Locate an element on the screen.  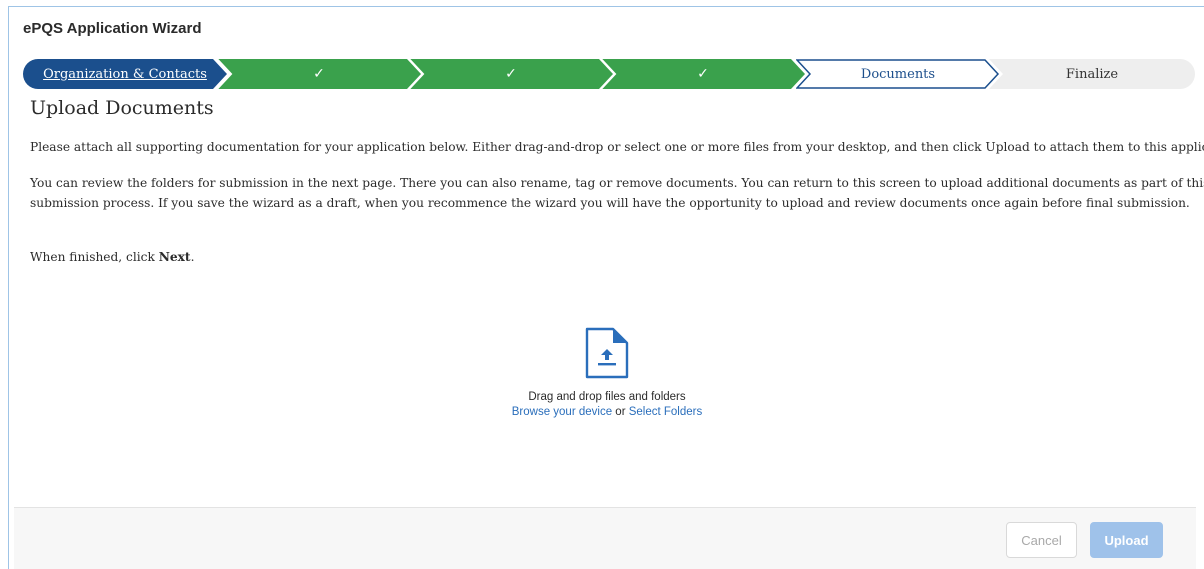
step-documents: Documents is located at coordinates (898, 74).